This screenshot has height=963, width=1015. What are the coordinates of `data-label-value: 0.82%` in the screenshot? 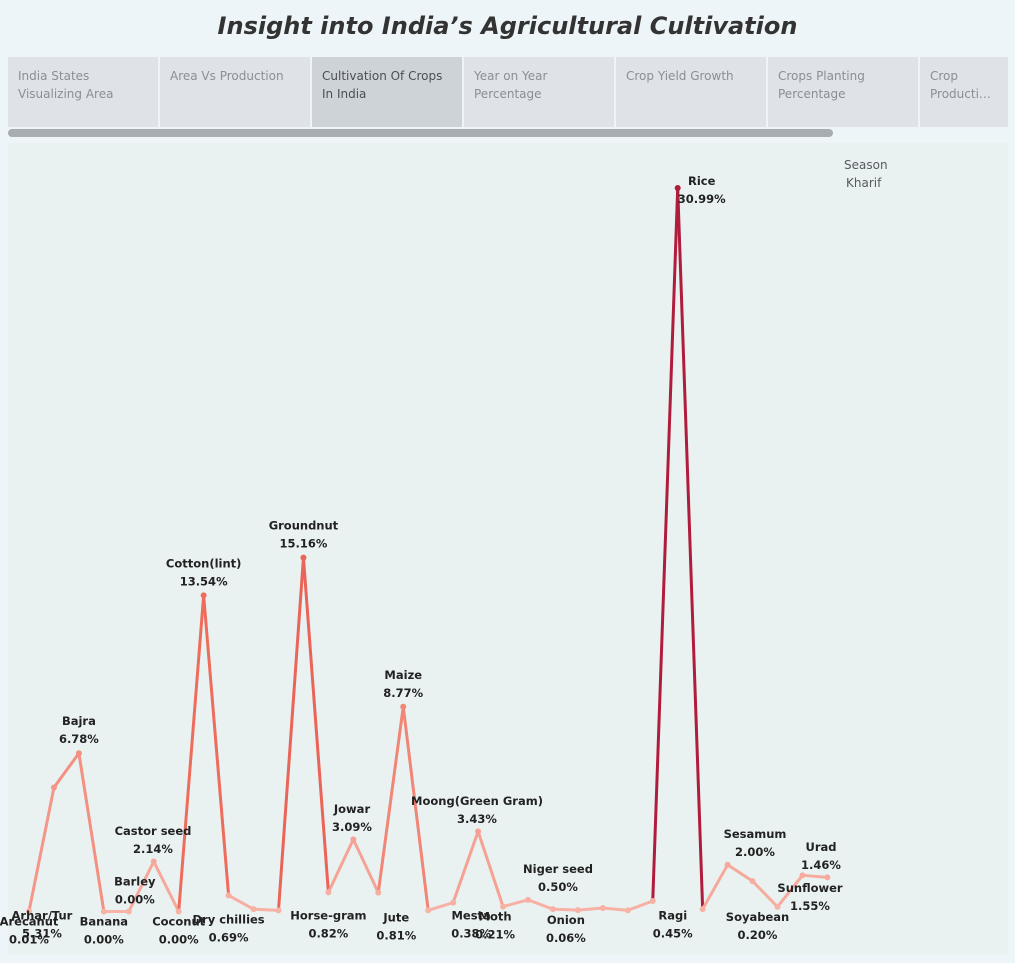 It's located at (328, 934).